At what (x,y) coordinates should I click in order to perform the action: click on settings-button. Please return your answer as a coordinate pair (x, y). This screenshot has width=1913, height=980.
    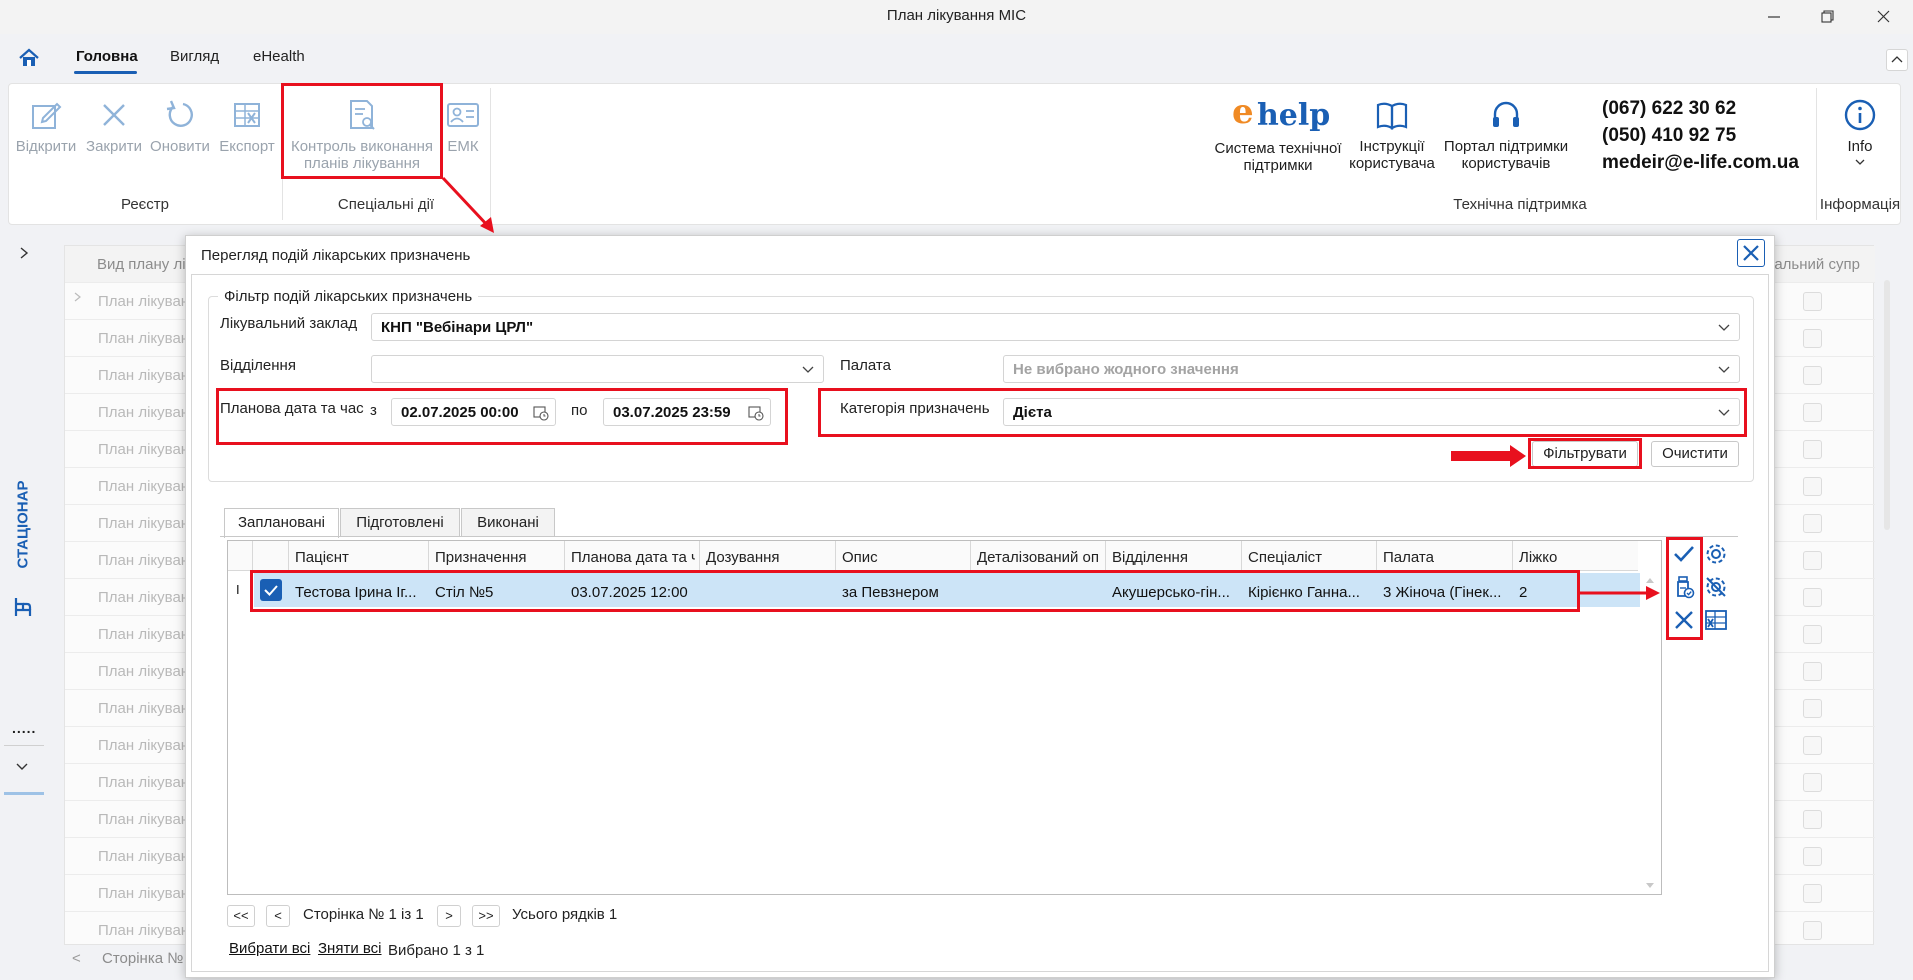
    Looking at the image, I should click on (1716, 554).